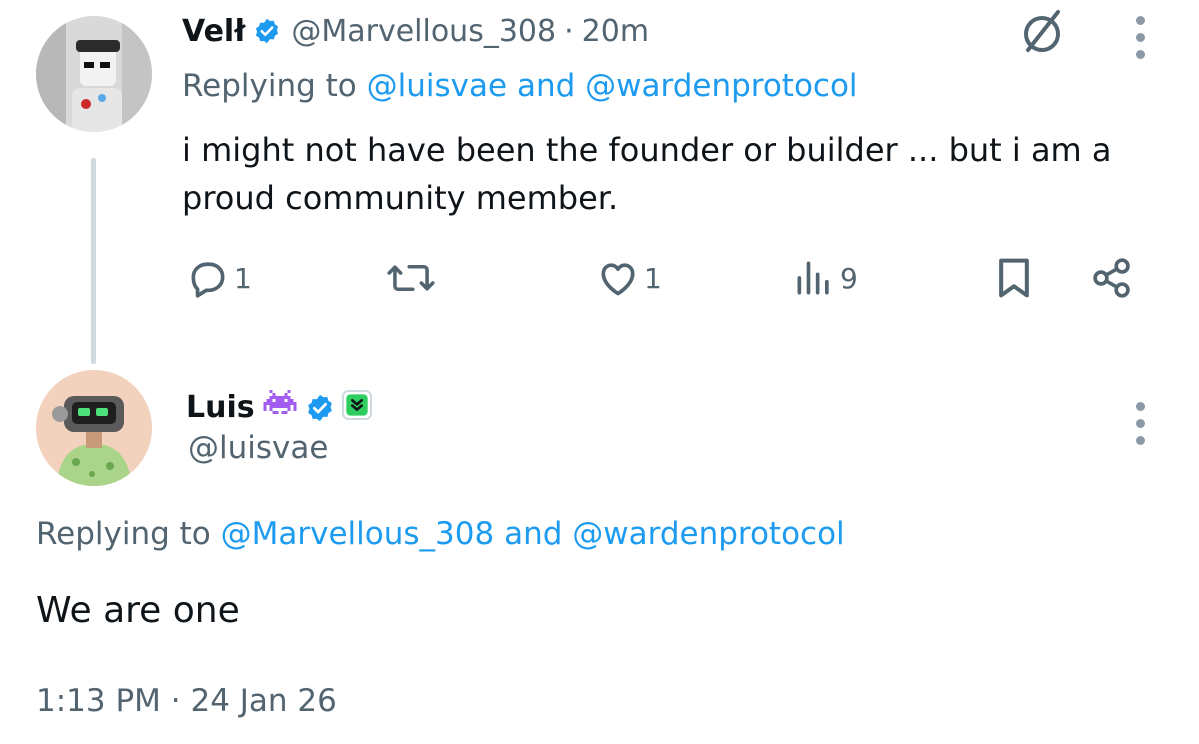  What do you see at coordinates (814, 278) in the screenshot?
I see `views-icon` at bounding box center [814, 278].